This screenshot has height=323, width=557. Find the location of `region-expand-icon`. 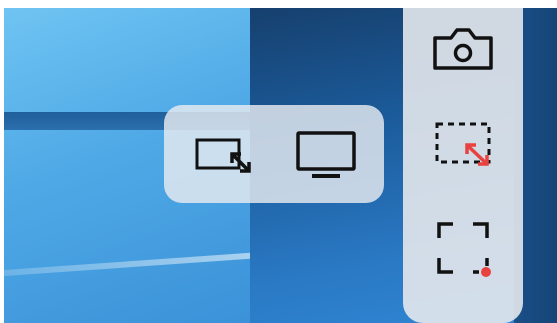

region-expand-icon is located at coordinates (463, 144).